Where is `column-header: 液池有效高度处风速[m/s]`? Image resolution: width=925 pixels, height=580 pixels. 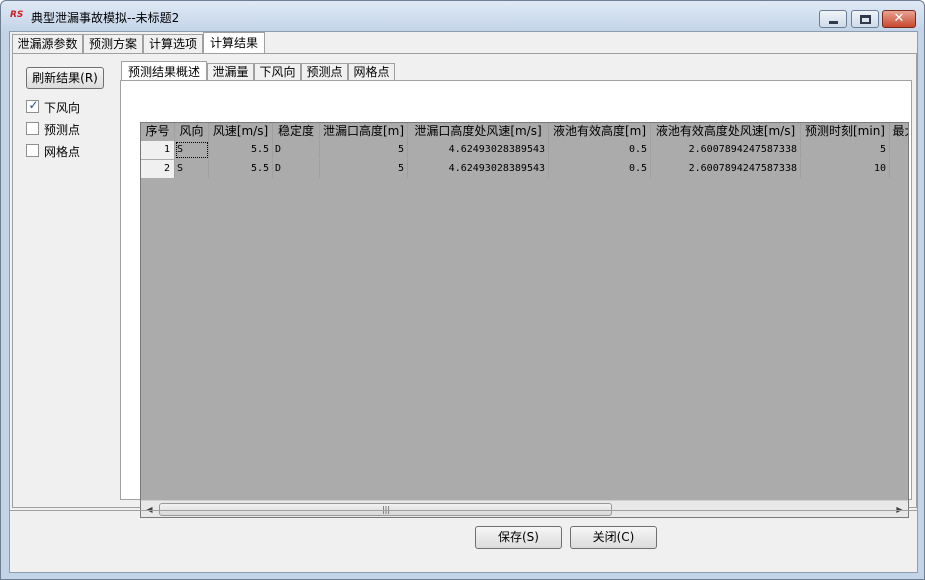
column-header: 液池有效高度处风速[m/s] is located at coordinates (726, 132).